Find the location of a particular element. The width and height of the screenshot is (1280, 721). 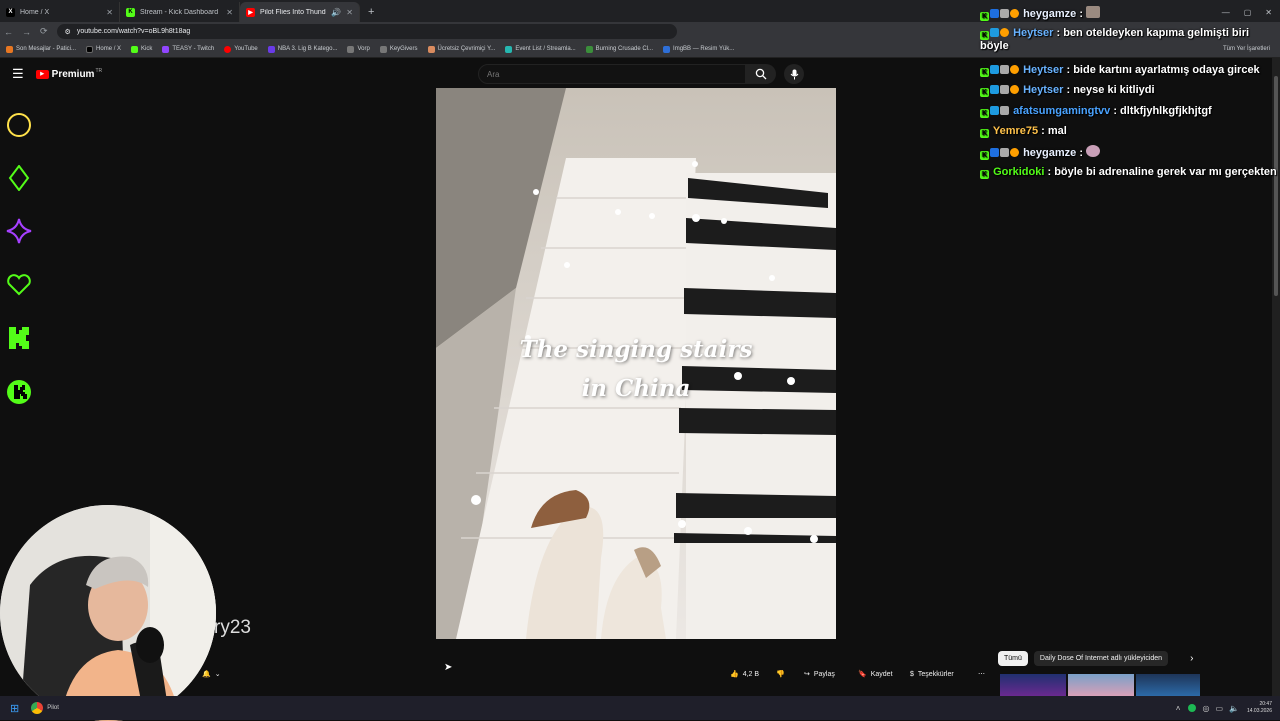

search-icon is located at coordinates (761, 74).